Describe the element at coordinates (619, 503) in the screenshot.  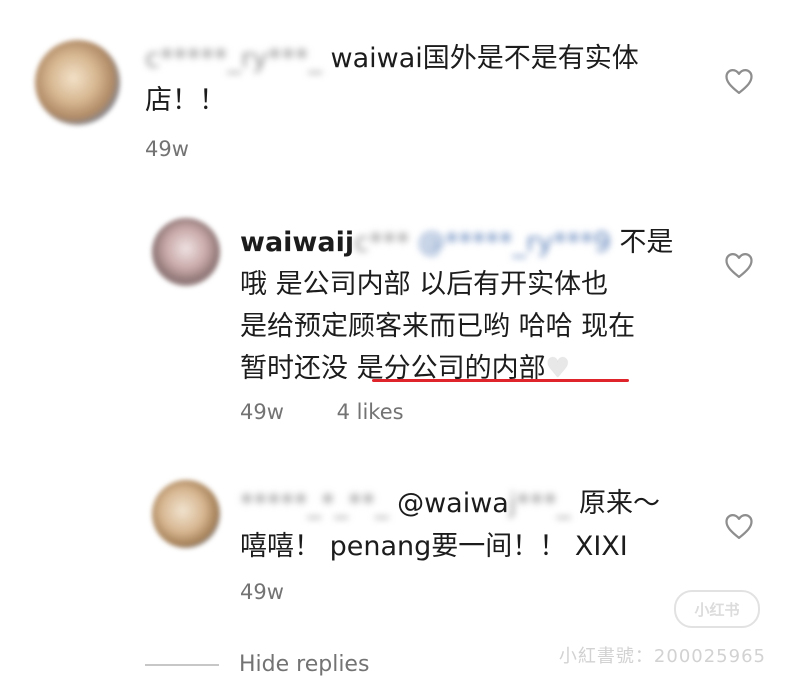
I see `comment-line: 原来～` at that location.